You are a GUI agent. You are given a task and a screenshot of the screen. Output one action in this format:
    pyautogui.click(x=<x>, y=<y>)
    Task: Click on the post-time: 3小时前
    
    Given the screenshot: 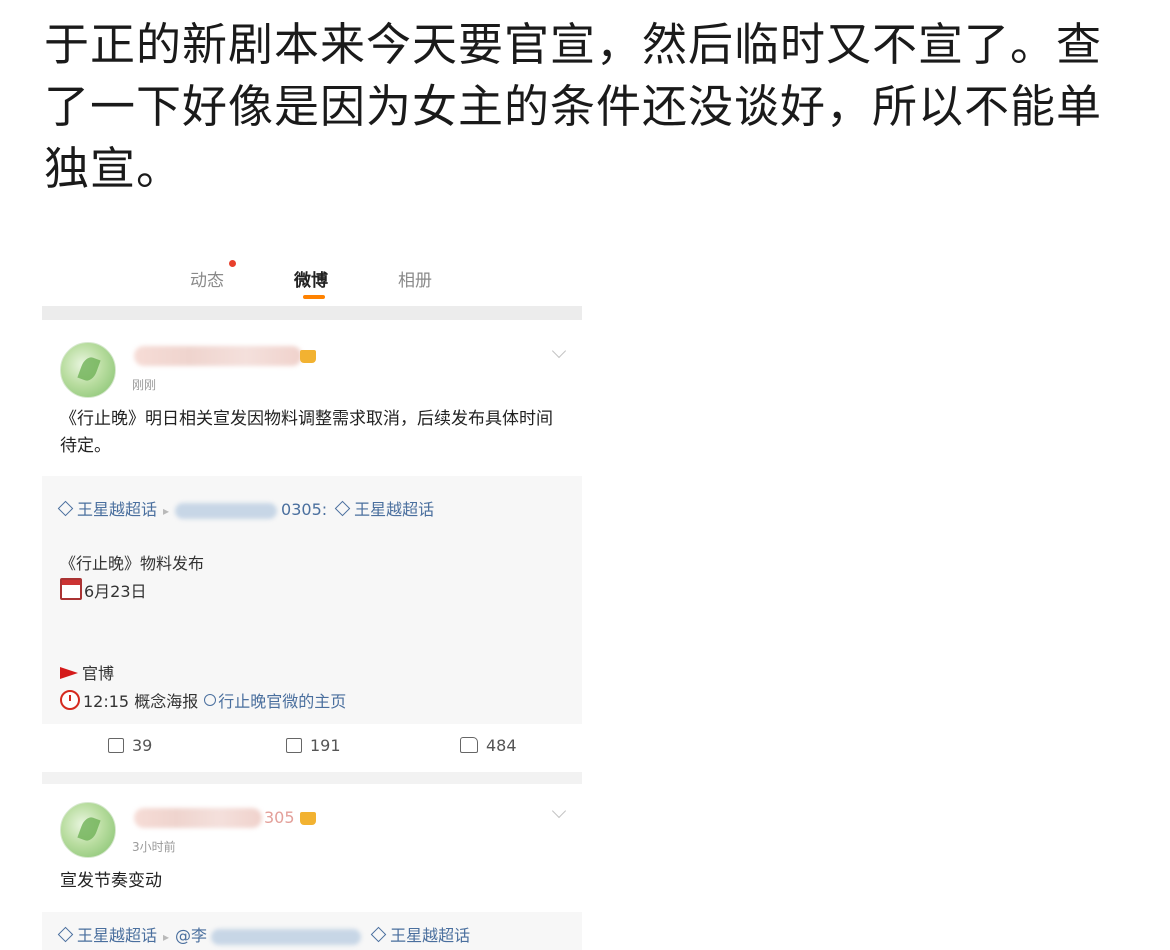 What is the action you would take?
    pyautogui.click(x=154, y=847)
    